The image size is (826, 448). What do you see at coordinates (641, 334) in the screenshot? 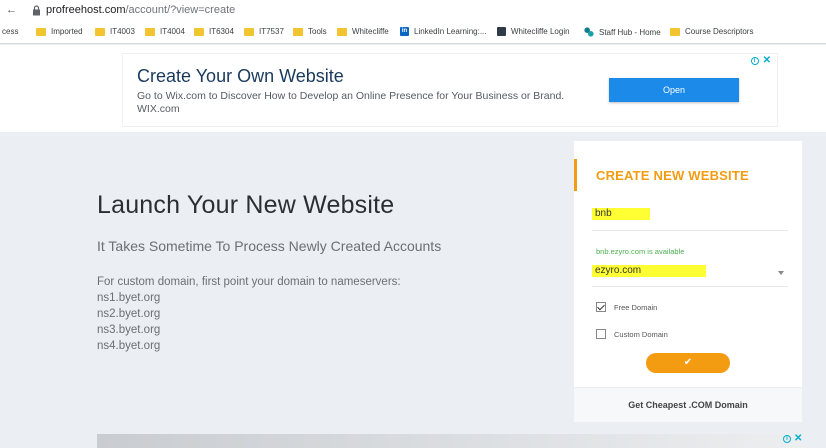
I see `custom-domain-label: Custom Domain` at bounding box center [641, 334].